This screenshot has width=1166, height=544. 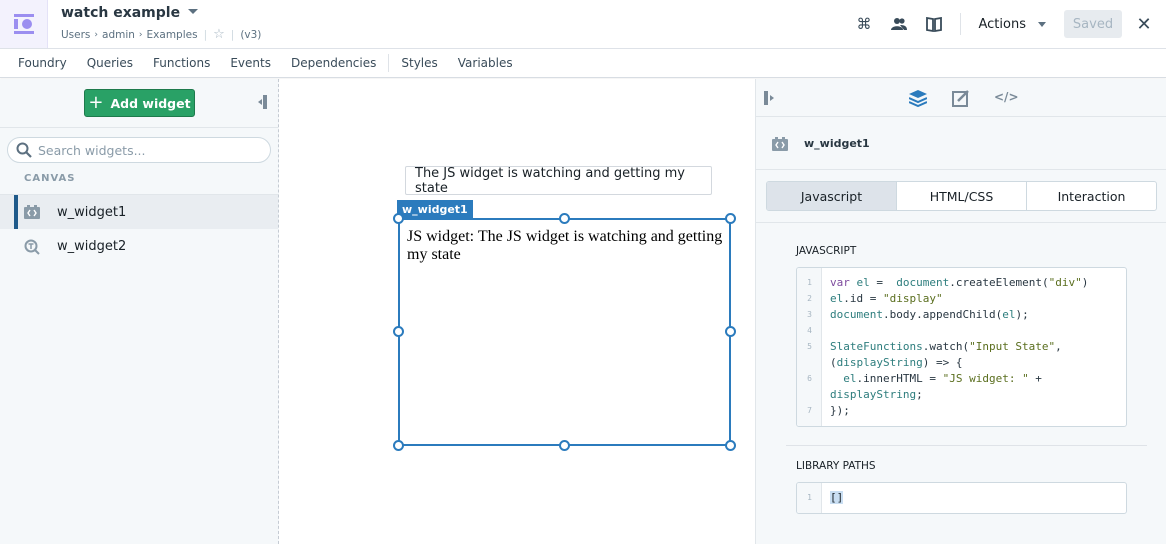 What do you see at coordinates (918, 98) in the screenshot?
I see `layers-icon` at bounding box center [918, 98].